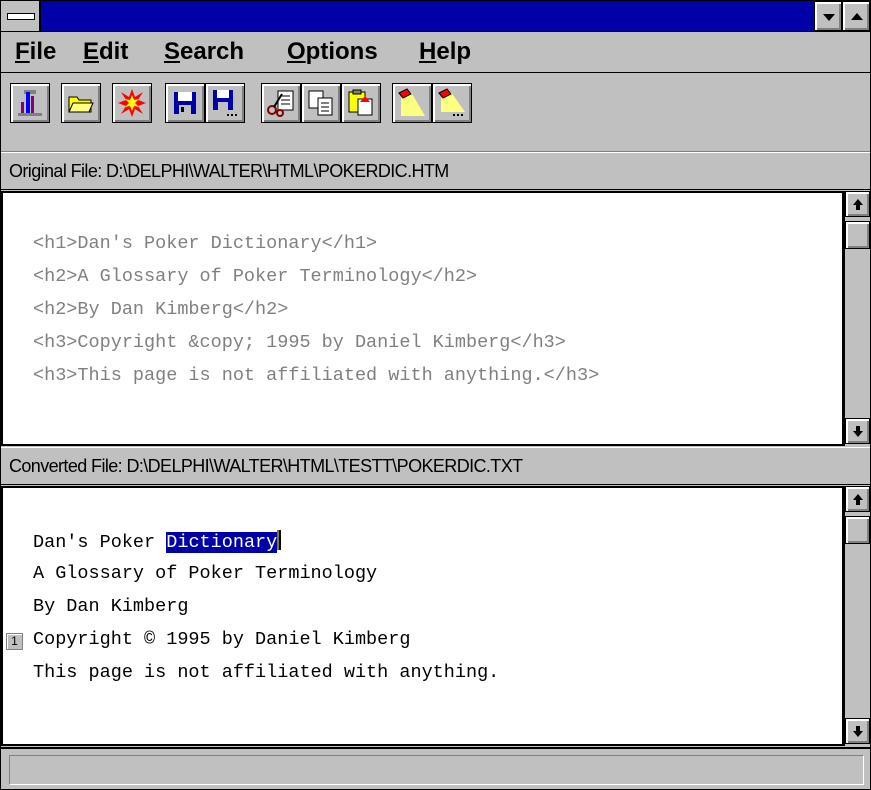  I want to click on save-as-icon, so click(225, 103).